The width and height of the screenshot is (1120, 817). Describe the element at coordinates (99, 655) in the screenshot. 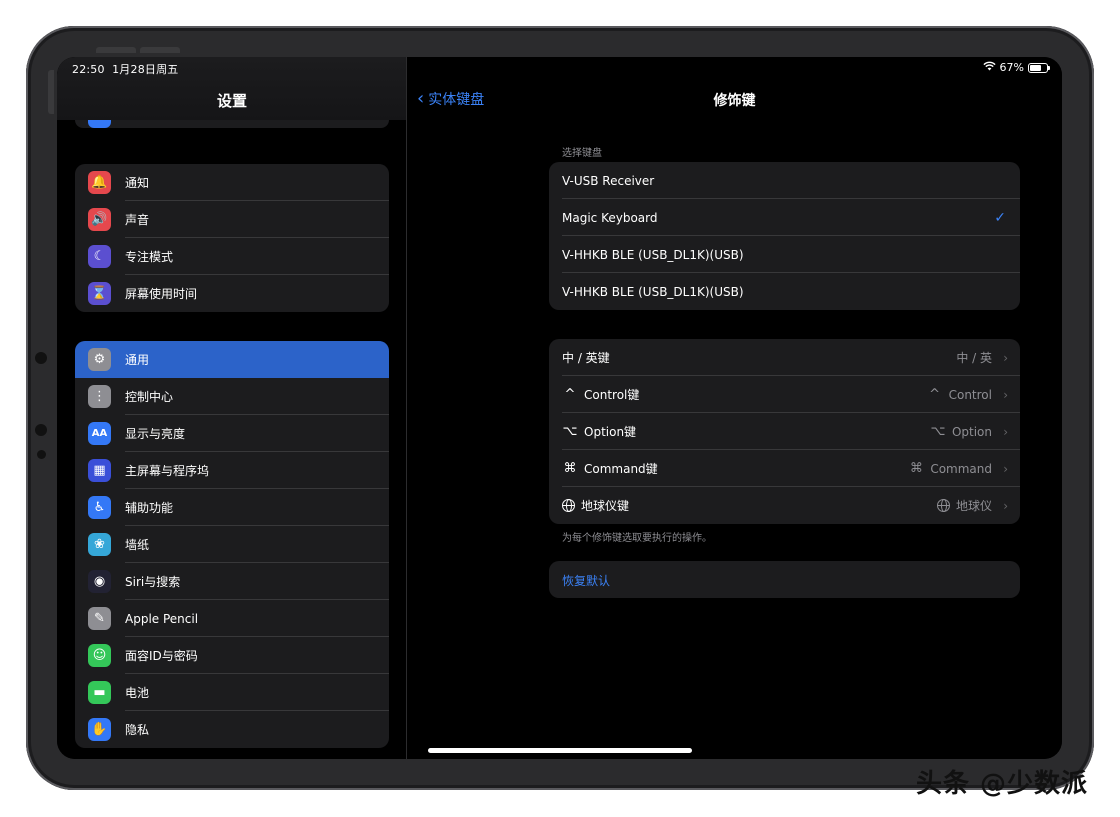

I see `faceid-icon: ☺` at that location.